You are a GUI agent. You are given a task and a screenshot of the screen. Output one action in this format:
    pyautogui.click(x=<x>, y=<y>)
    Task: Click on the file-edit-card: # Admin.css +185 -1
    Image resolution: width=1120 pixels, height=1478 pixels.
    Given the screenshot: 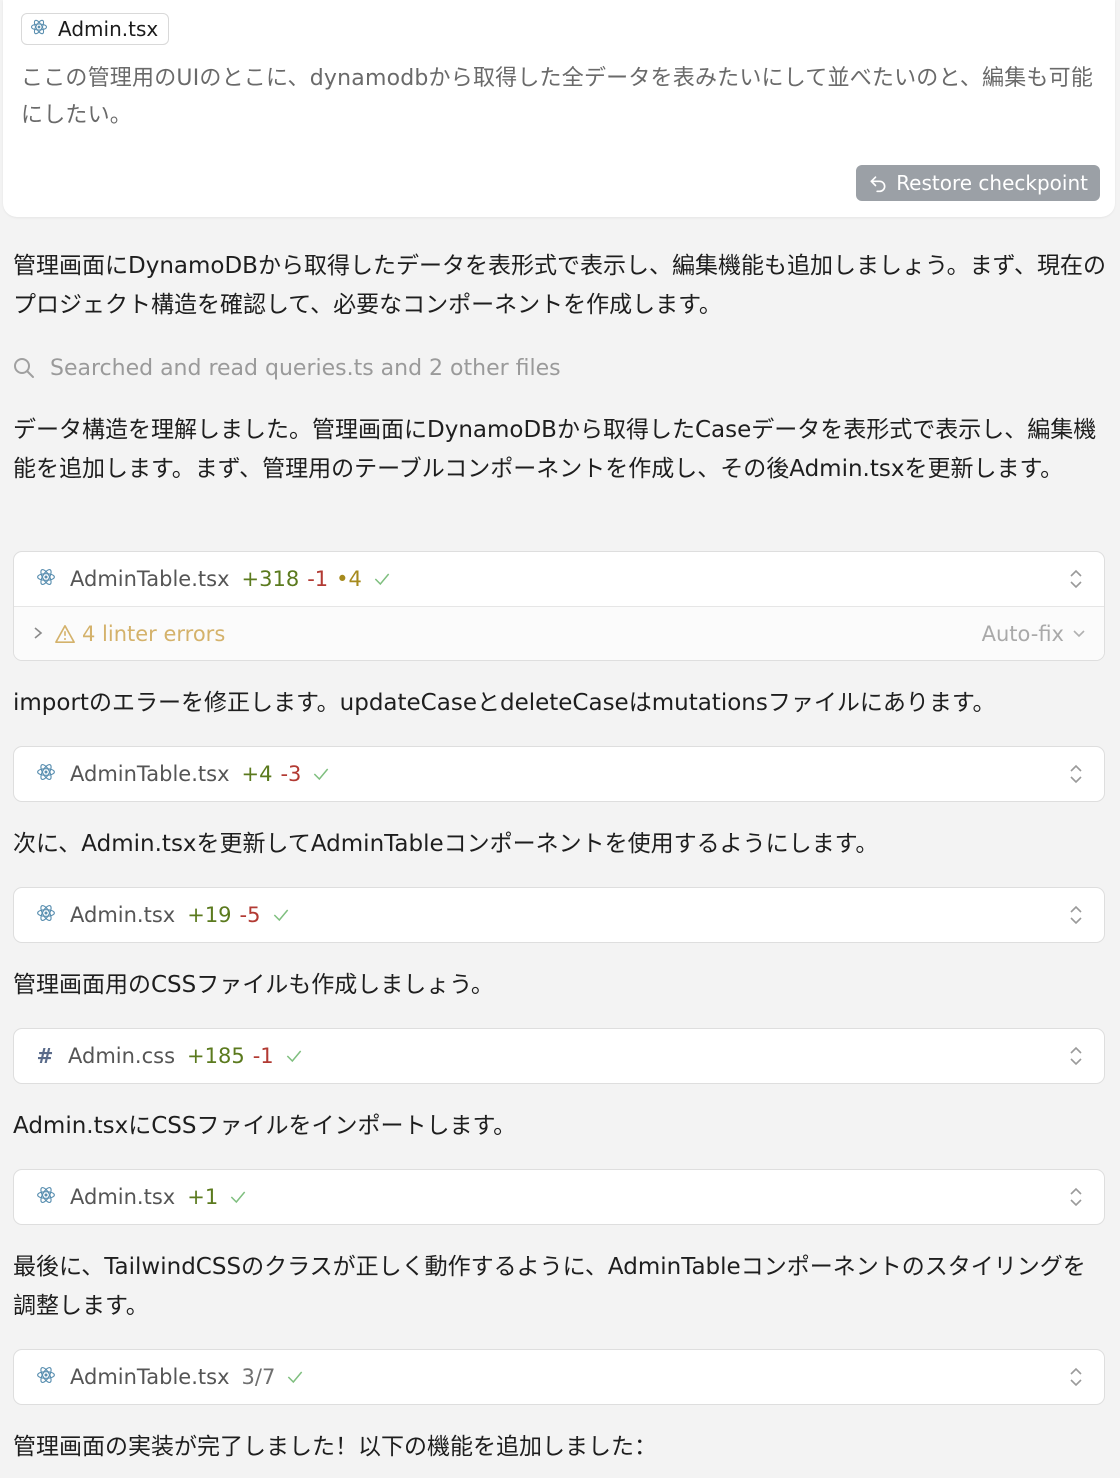 What is the action you would take?
    pyautogui.click(x=559, y=1056)
    